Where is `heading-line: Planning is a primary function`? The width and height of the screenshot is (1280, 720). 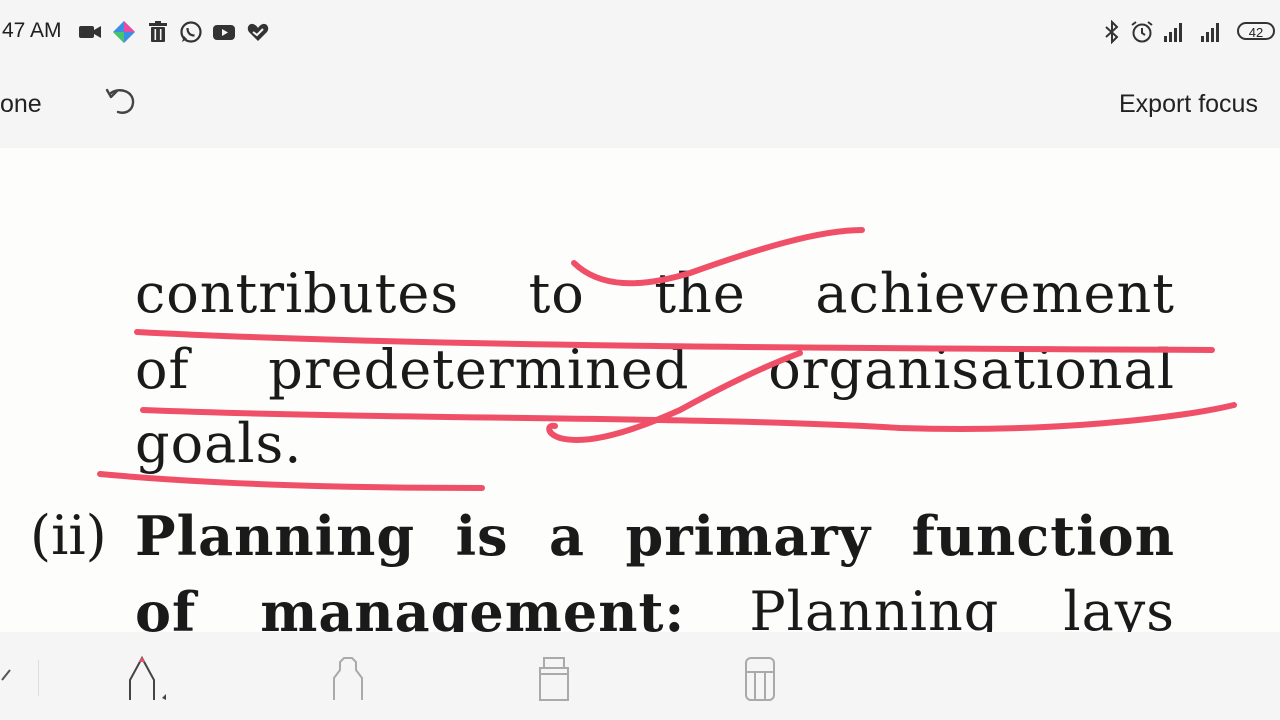 heading-line: Planning is a primary function is located at coordinates (655, 536).